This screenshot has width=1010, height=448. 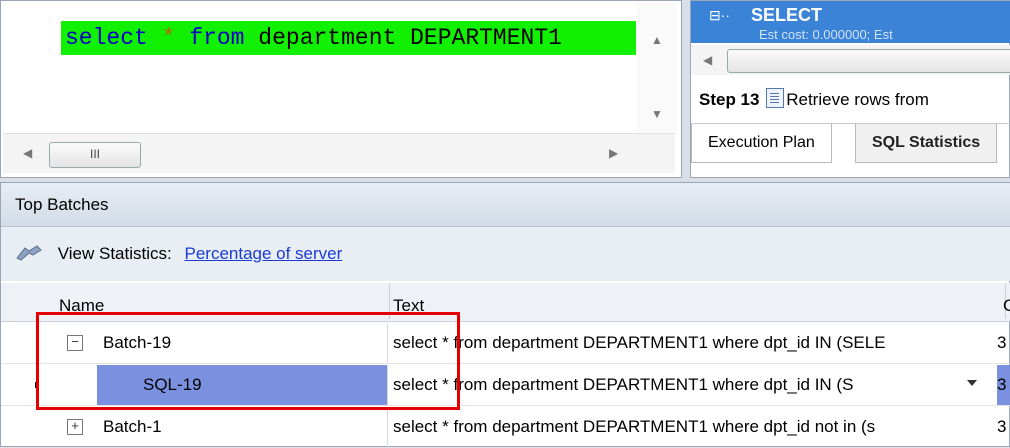 I want to click on sql-text-line: select * from department DEPARTMENT1, so click(x=348, y=38).